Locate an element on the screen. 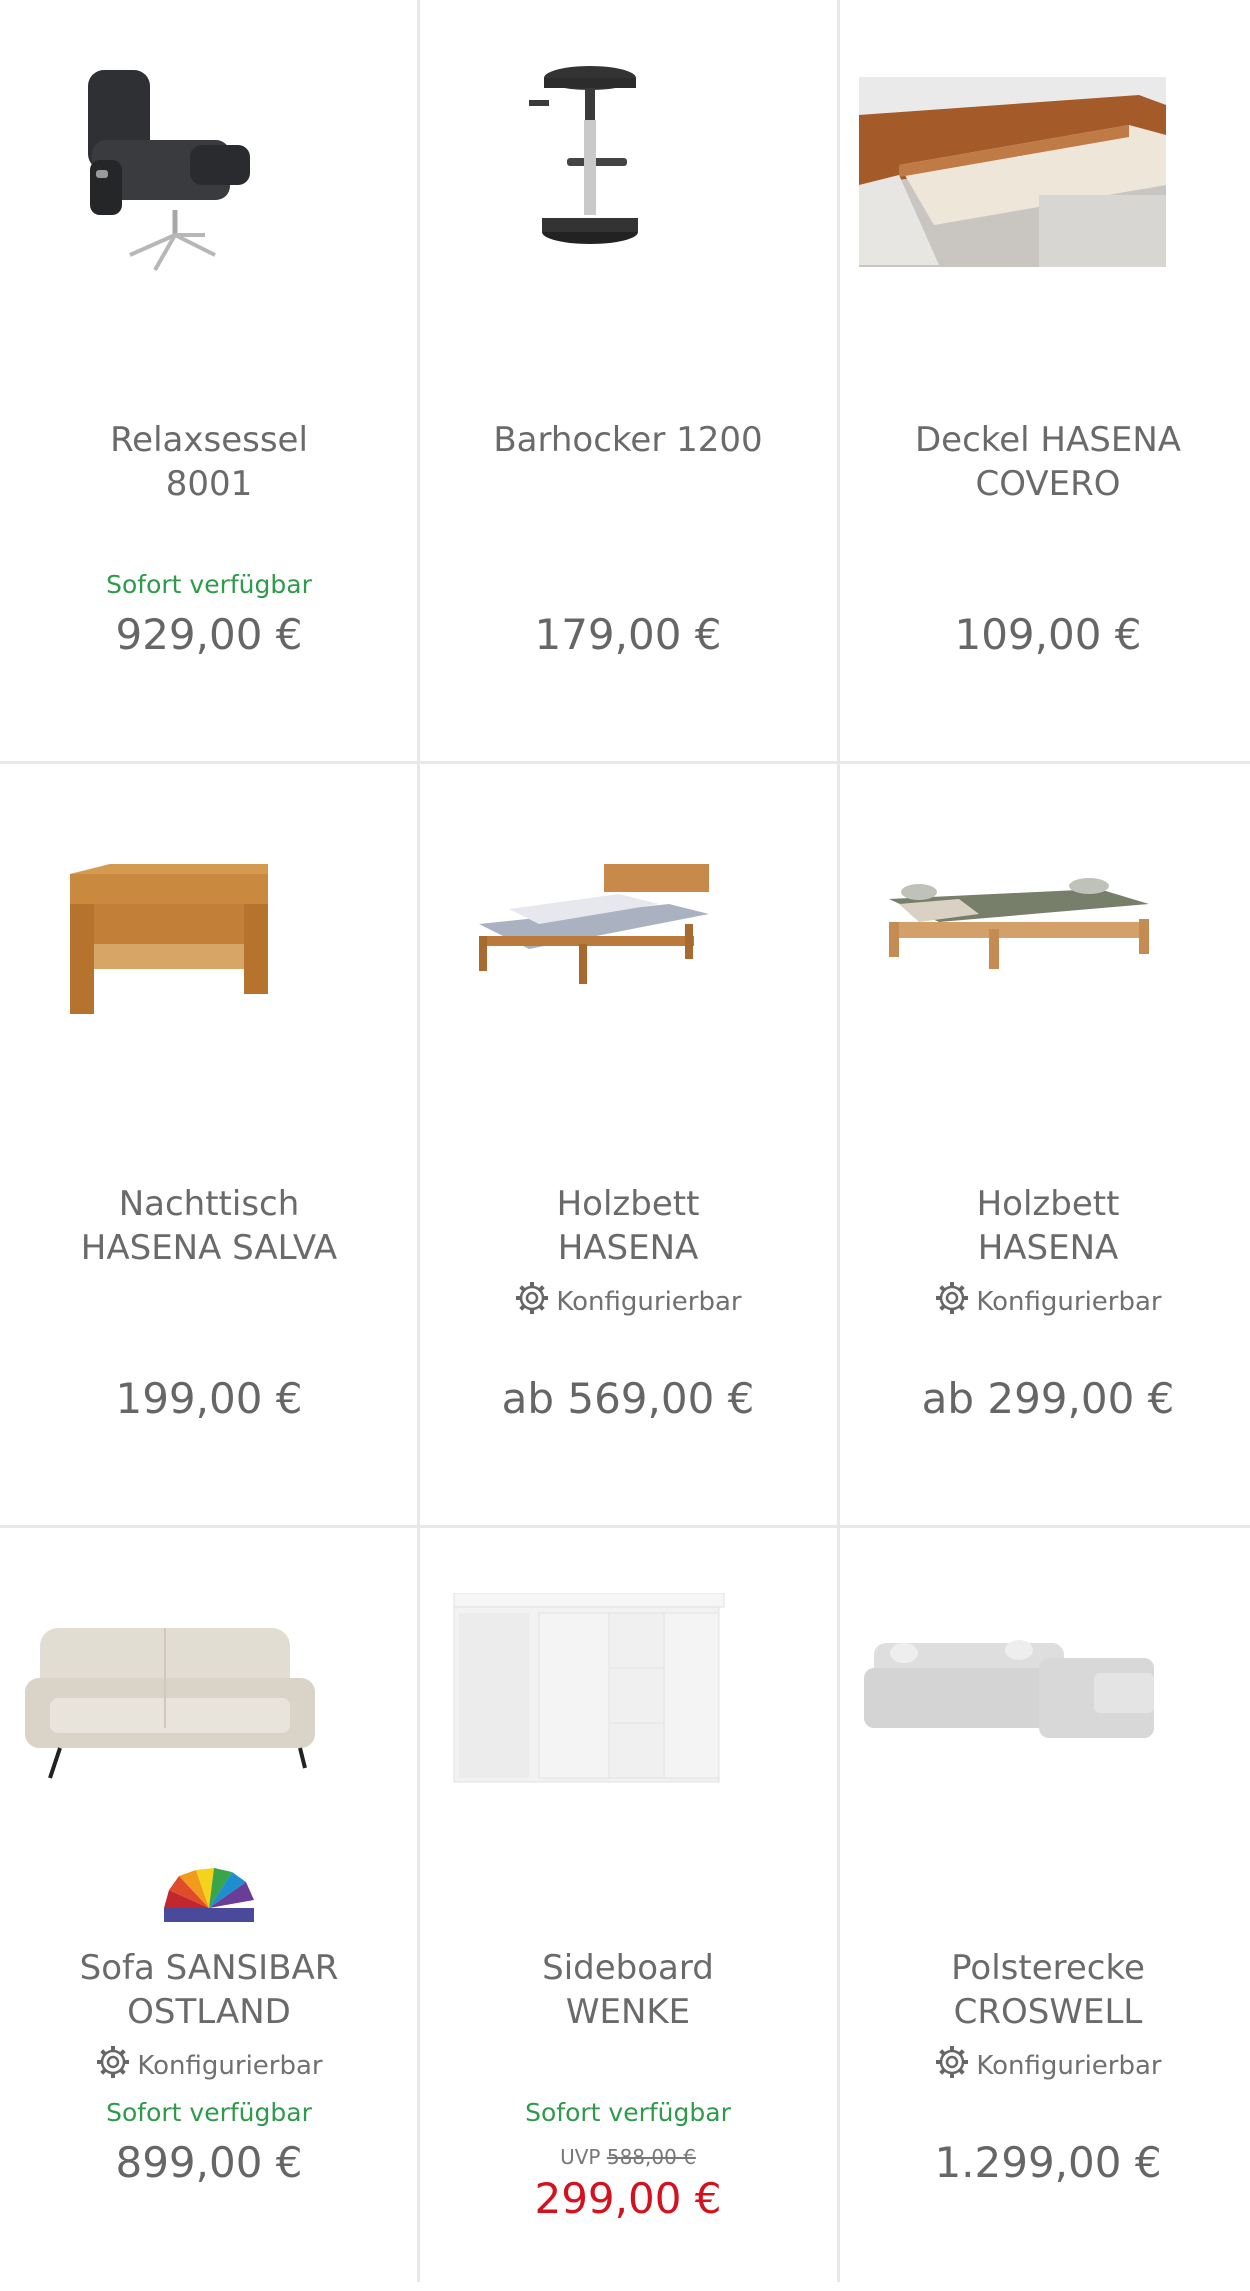 The image size is (1250, 2291). product-title: Nachttisch HASENA SALVA is located at coordinates (209, 1226).